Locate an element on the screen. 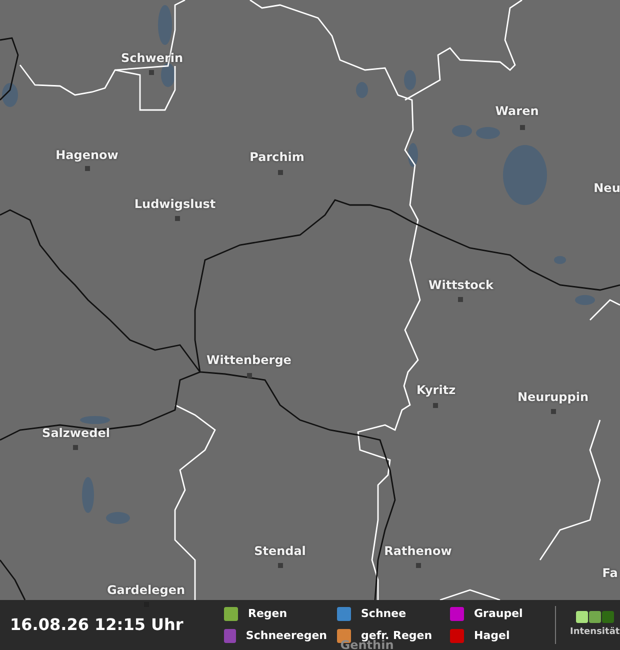  city-label: Wittstock is located at coordinates (461, 285).